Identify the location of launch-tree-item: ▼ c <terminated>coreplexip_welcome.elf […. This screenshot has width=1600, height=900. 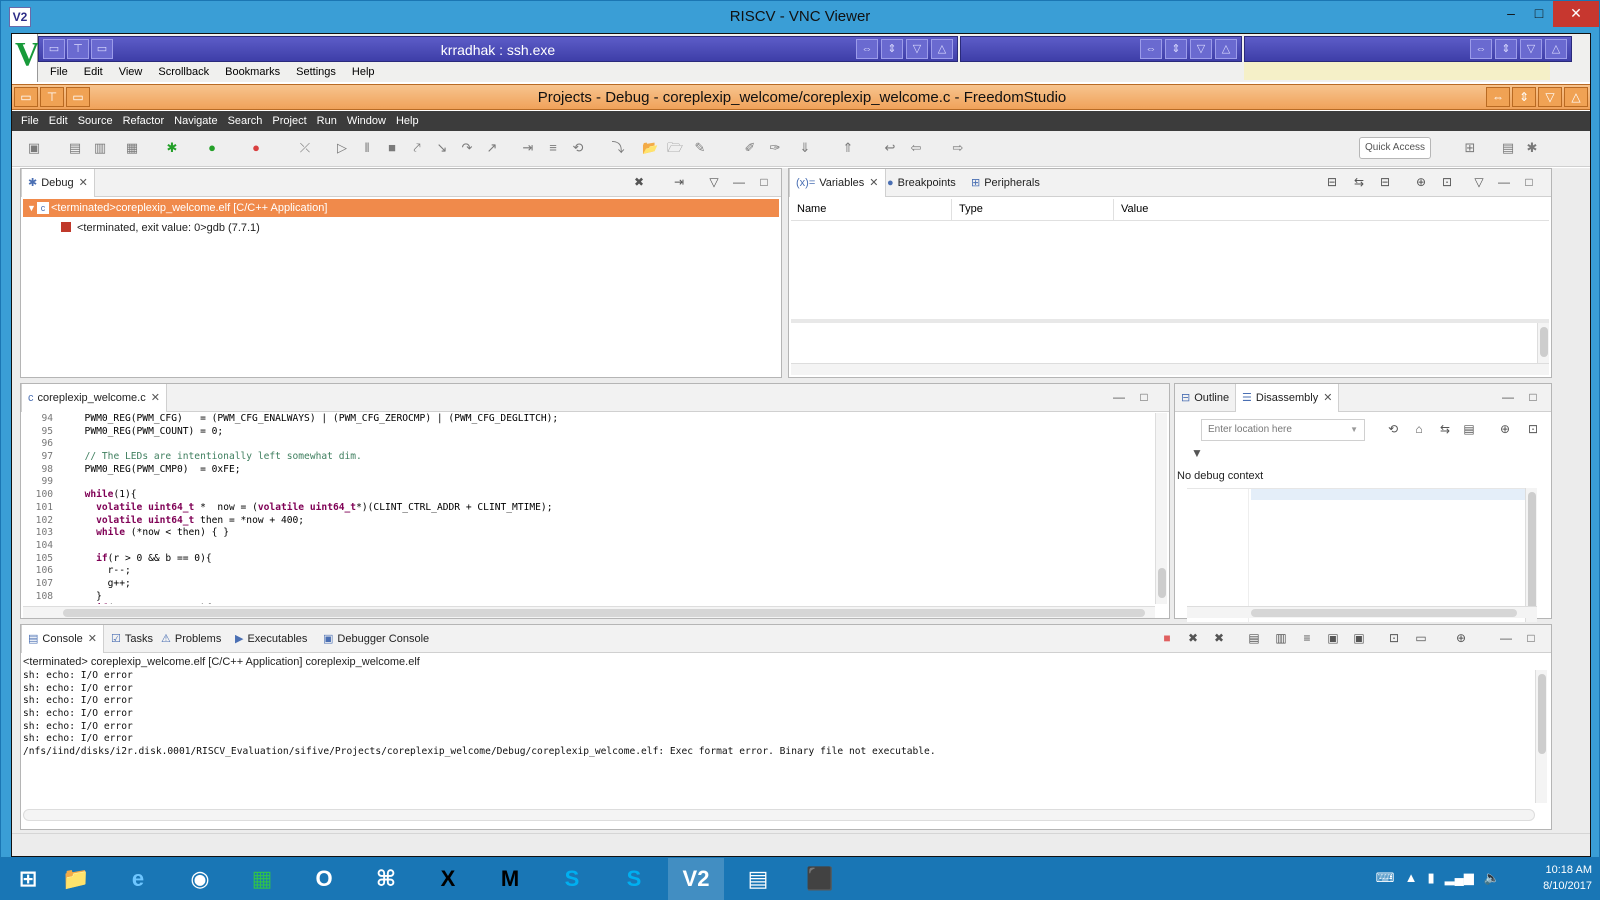
(401, 208).